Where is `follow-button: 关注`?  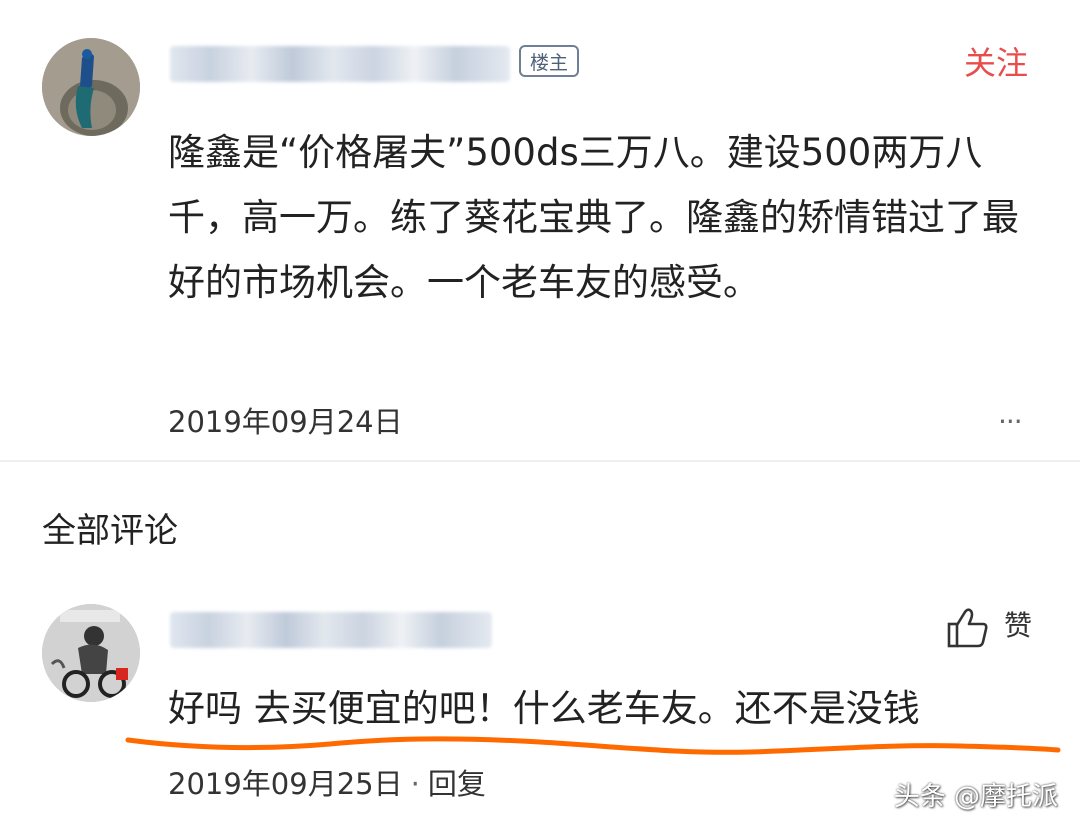
follow-button: 关注 is located at coordinates (996, 63).